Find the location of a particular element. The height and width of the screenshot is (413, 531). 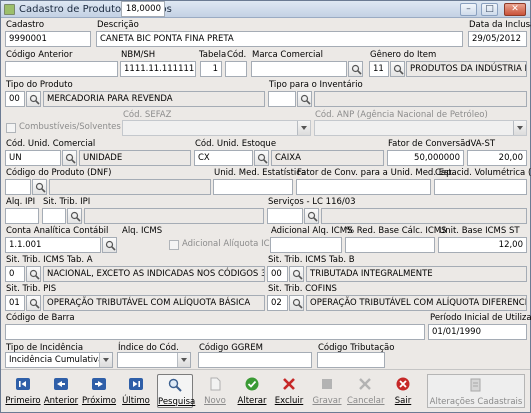

exit-icon is located at coordinates (403, 384).